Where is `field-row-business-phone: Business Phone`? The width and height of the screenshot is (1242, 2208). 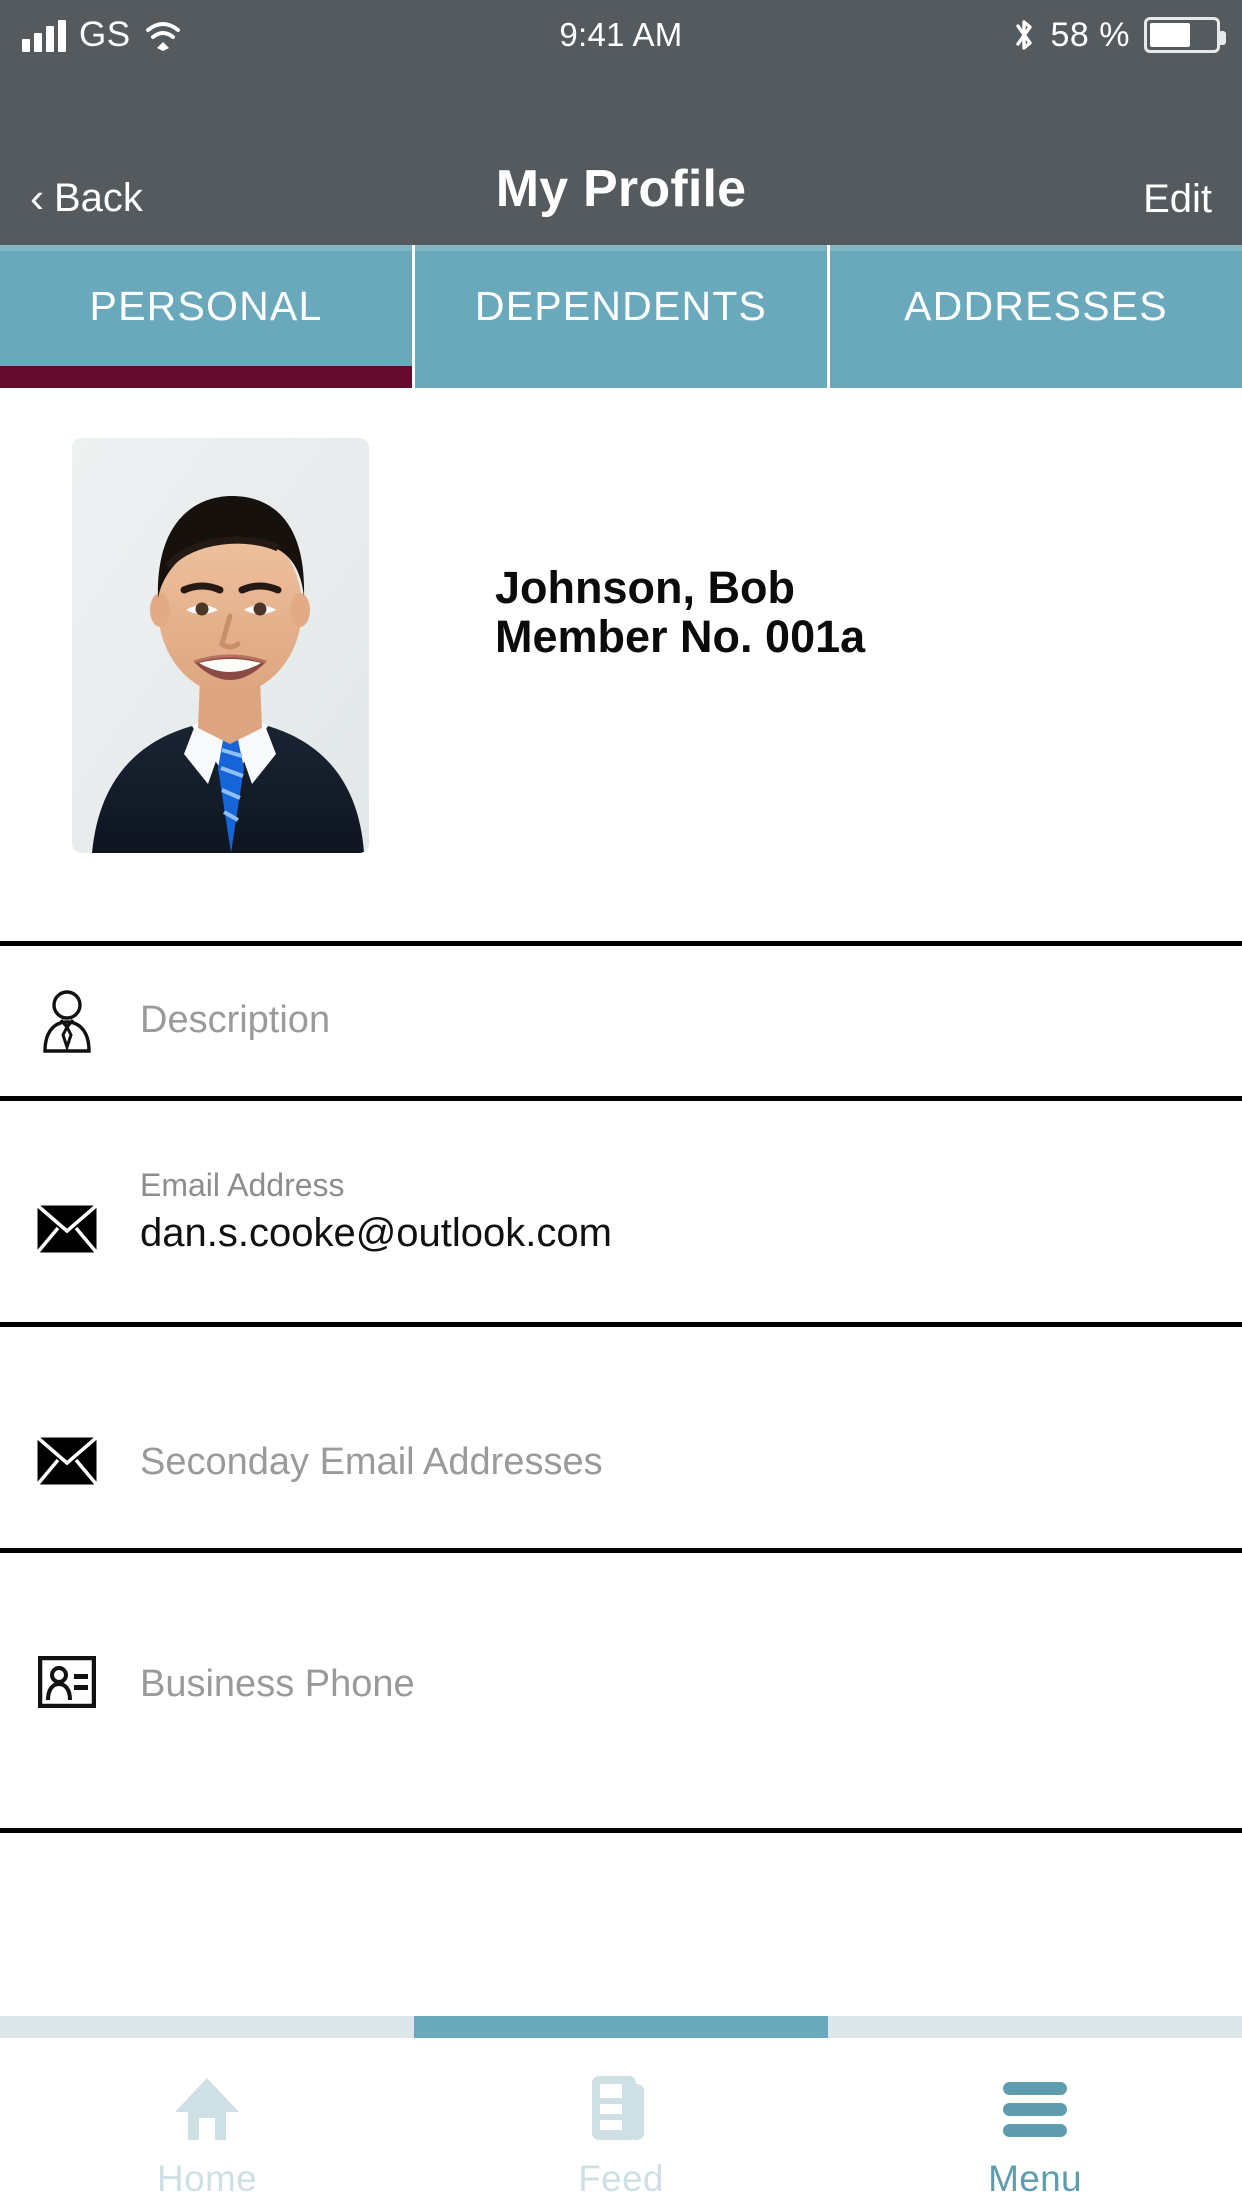 field-row-business-phone: Business Phone is located at coordinates (621, 1645).